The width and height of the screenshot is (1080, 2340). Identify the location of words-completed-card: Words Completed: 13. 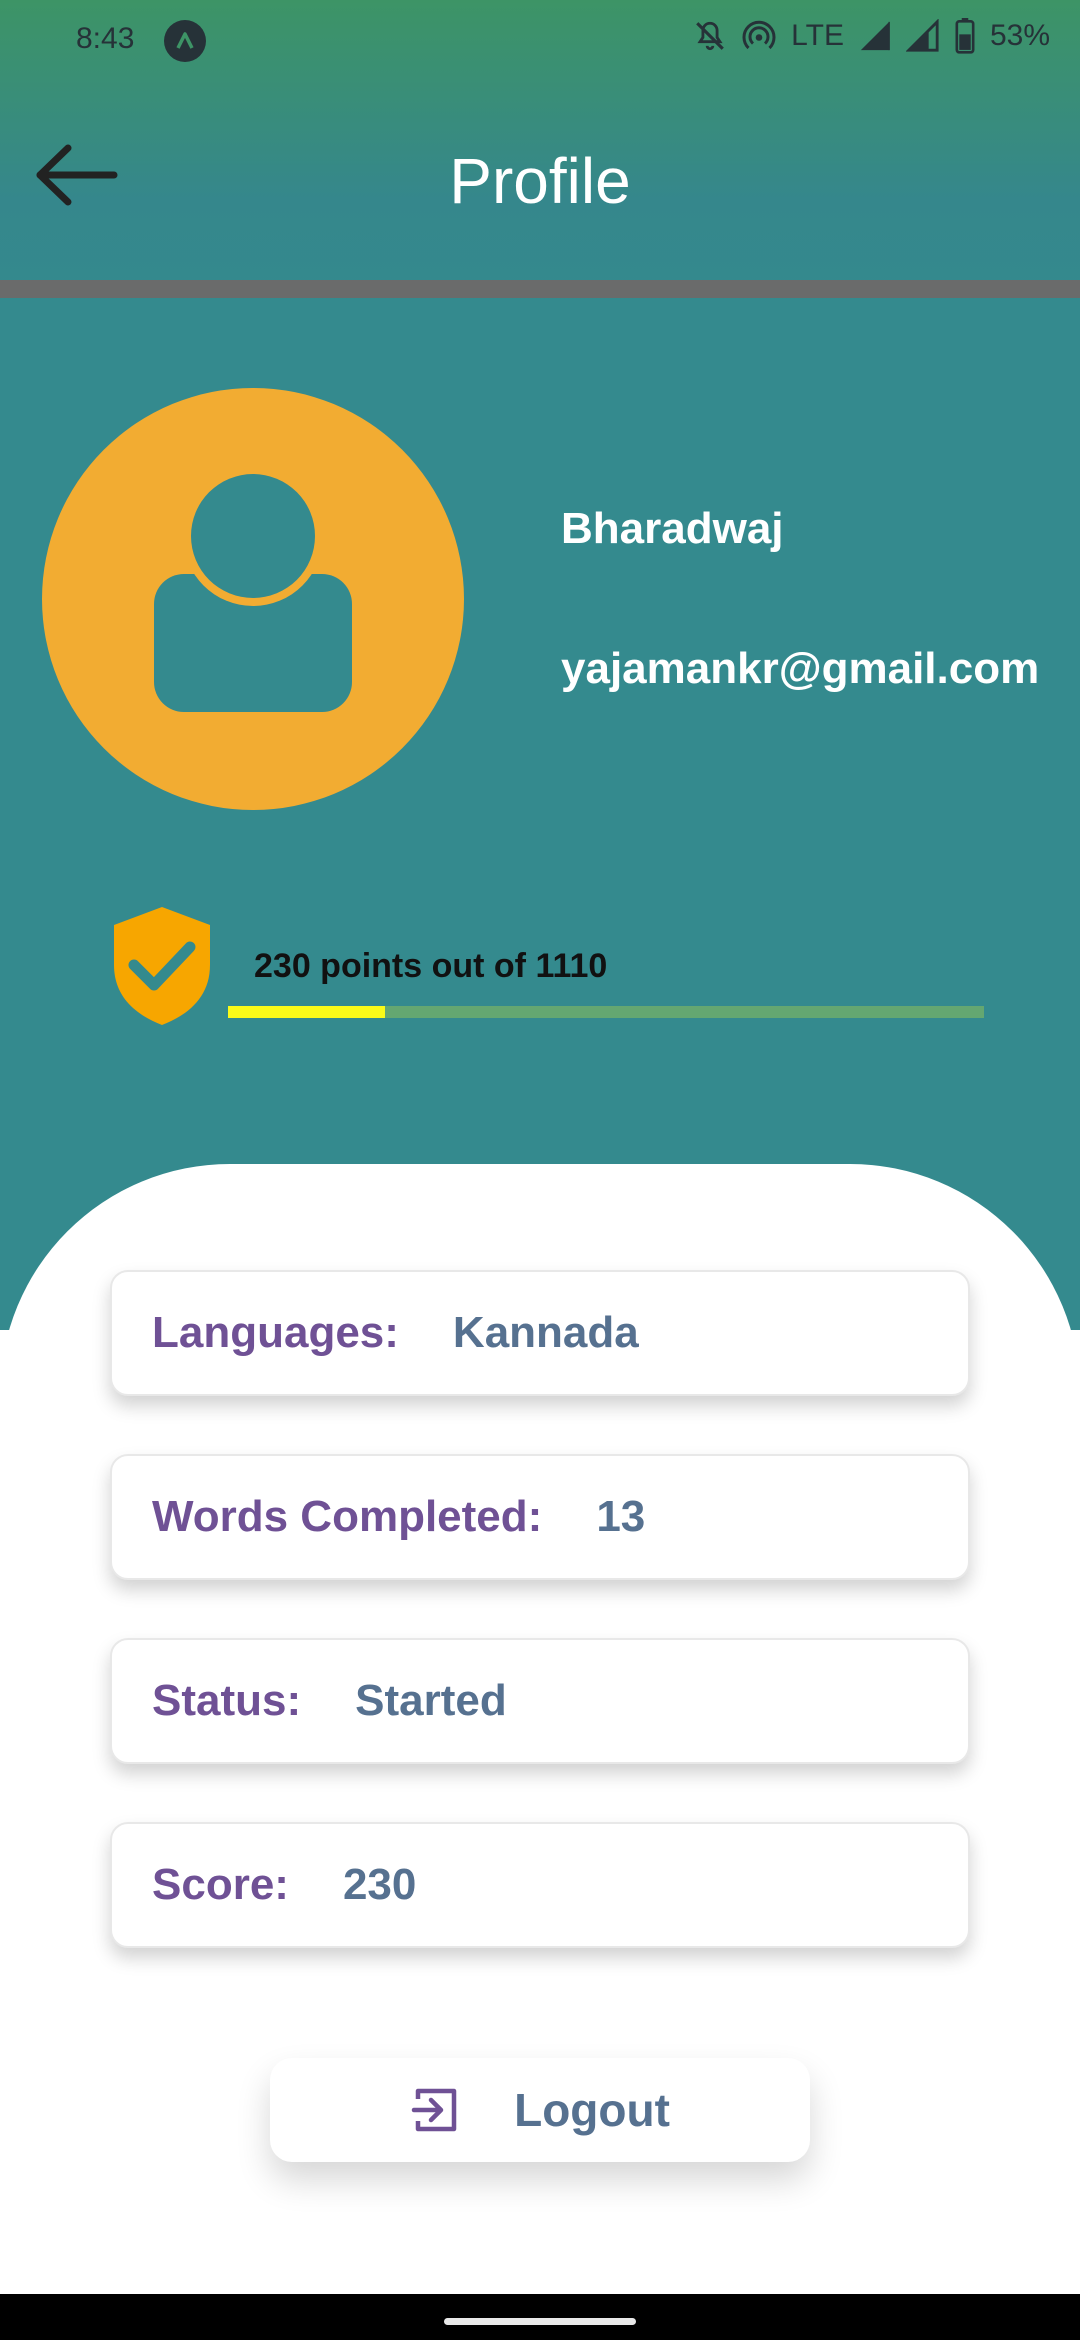
(540, 1517).